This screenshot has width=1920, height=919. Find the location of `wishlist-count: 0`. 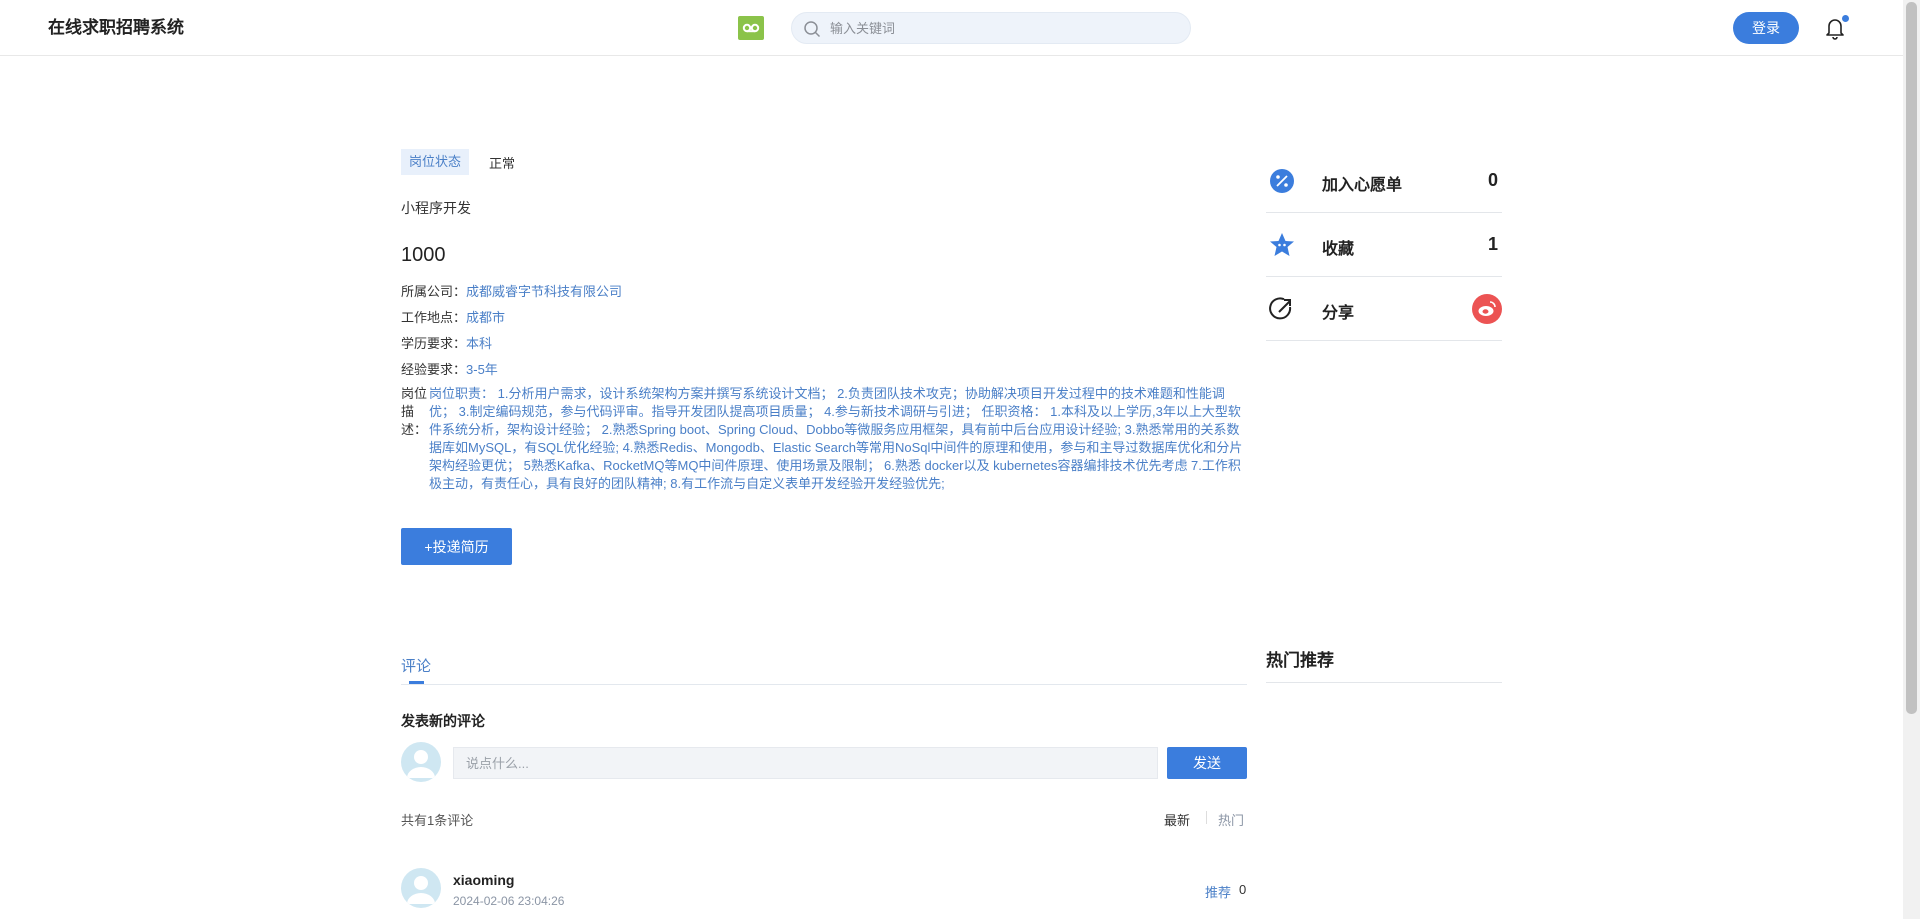

wishlist-count: 0 is located at coordinates (1492, 180).